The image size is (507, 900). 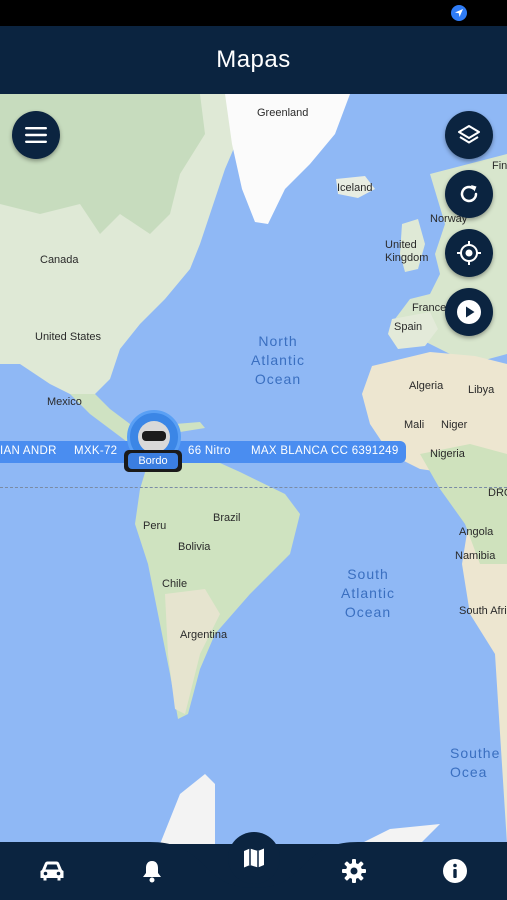 I want to click on label-greenland: Greenland, so click(x=283, y=113).